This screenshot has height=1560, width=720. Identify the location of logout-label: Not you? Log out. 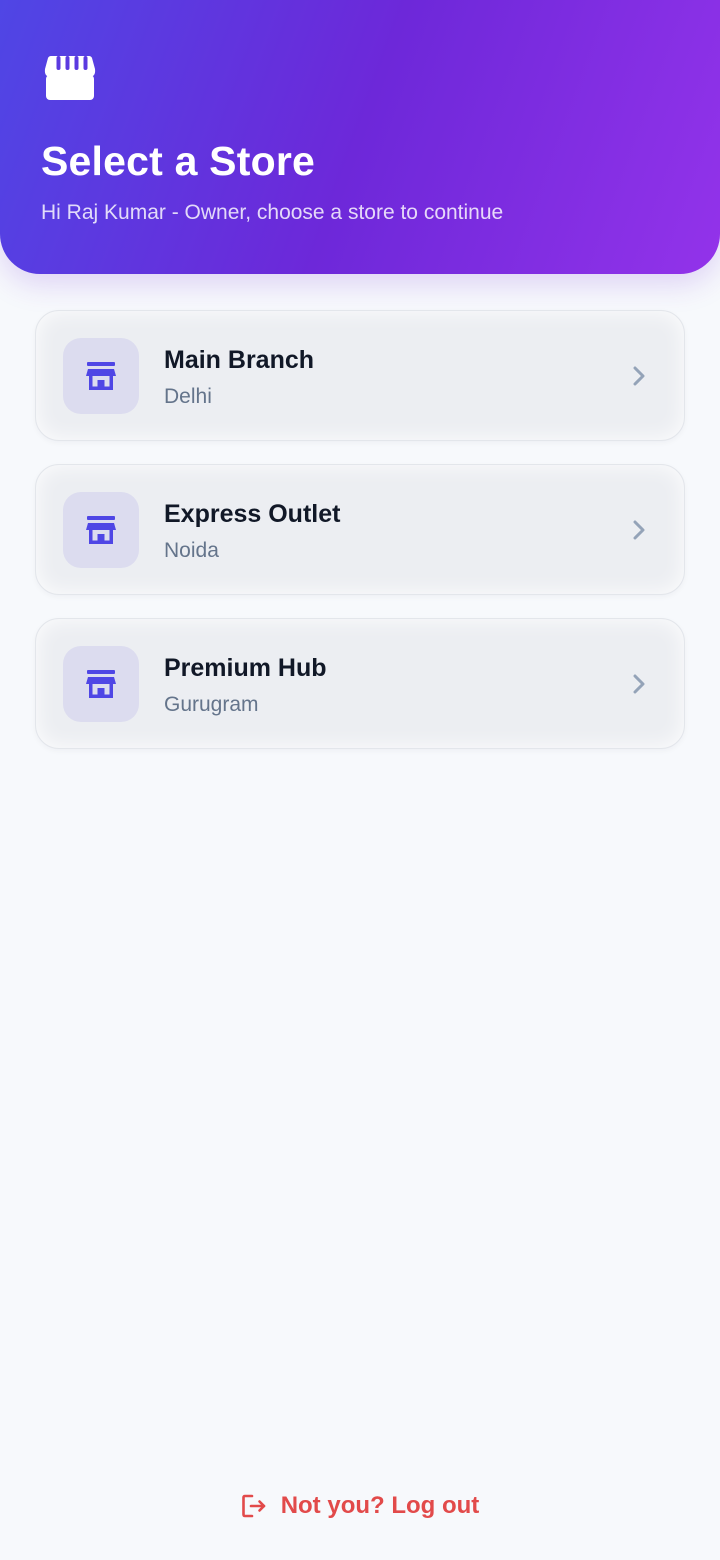
(380, 1505).